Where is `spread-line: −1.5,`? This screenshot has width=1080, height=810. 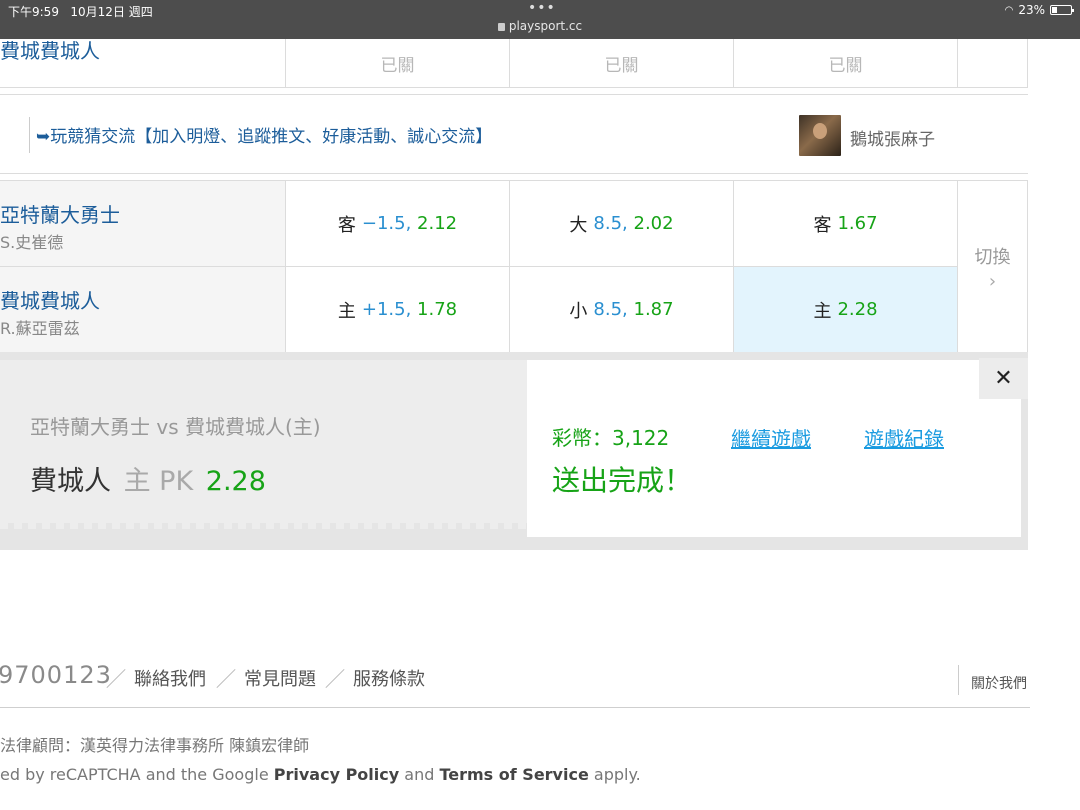 spread-line: −1.5, is located at coordinates (386, 223).